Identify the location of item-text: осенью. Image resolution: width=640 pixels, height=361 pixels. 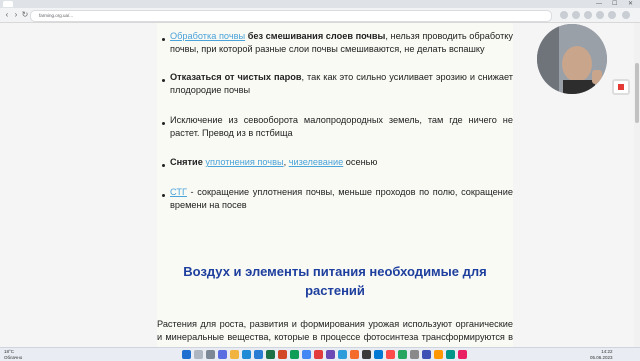
(360, 162).